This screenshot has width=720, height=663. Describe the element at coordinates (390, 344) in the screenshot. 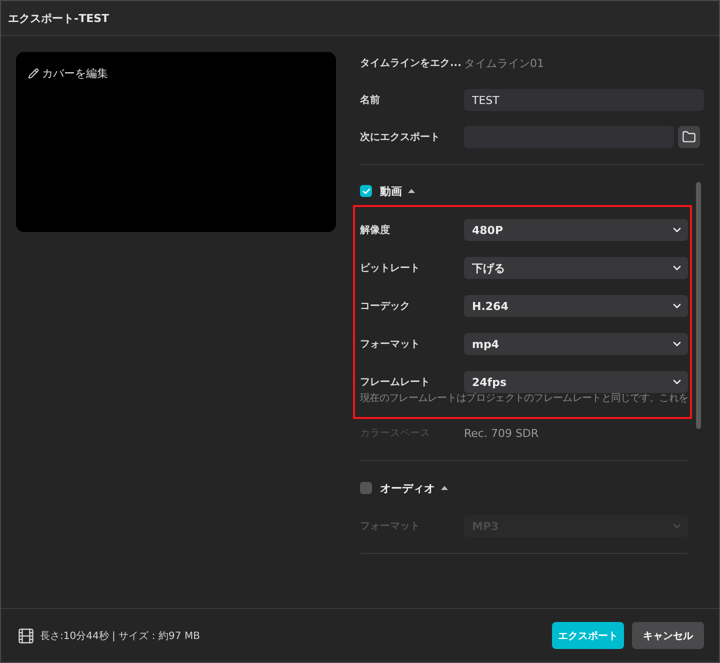

I see `setting-label: フォーマット` at that location.